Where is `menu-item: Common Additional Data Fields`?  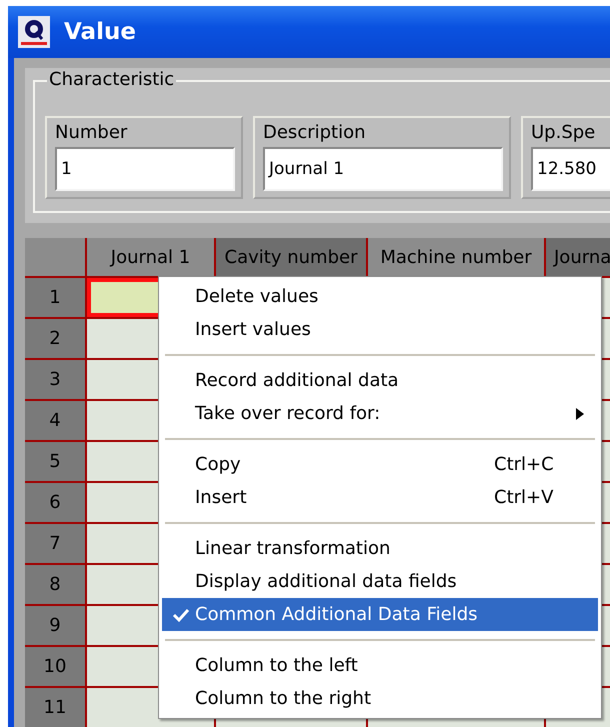 menu-item: Common Additional Data Fields is located at coordinates (380, 614).